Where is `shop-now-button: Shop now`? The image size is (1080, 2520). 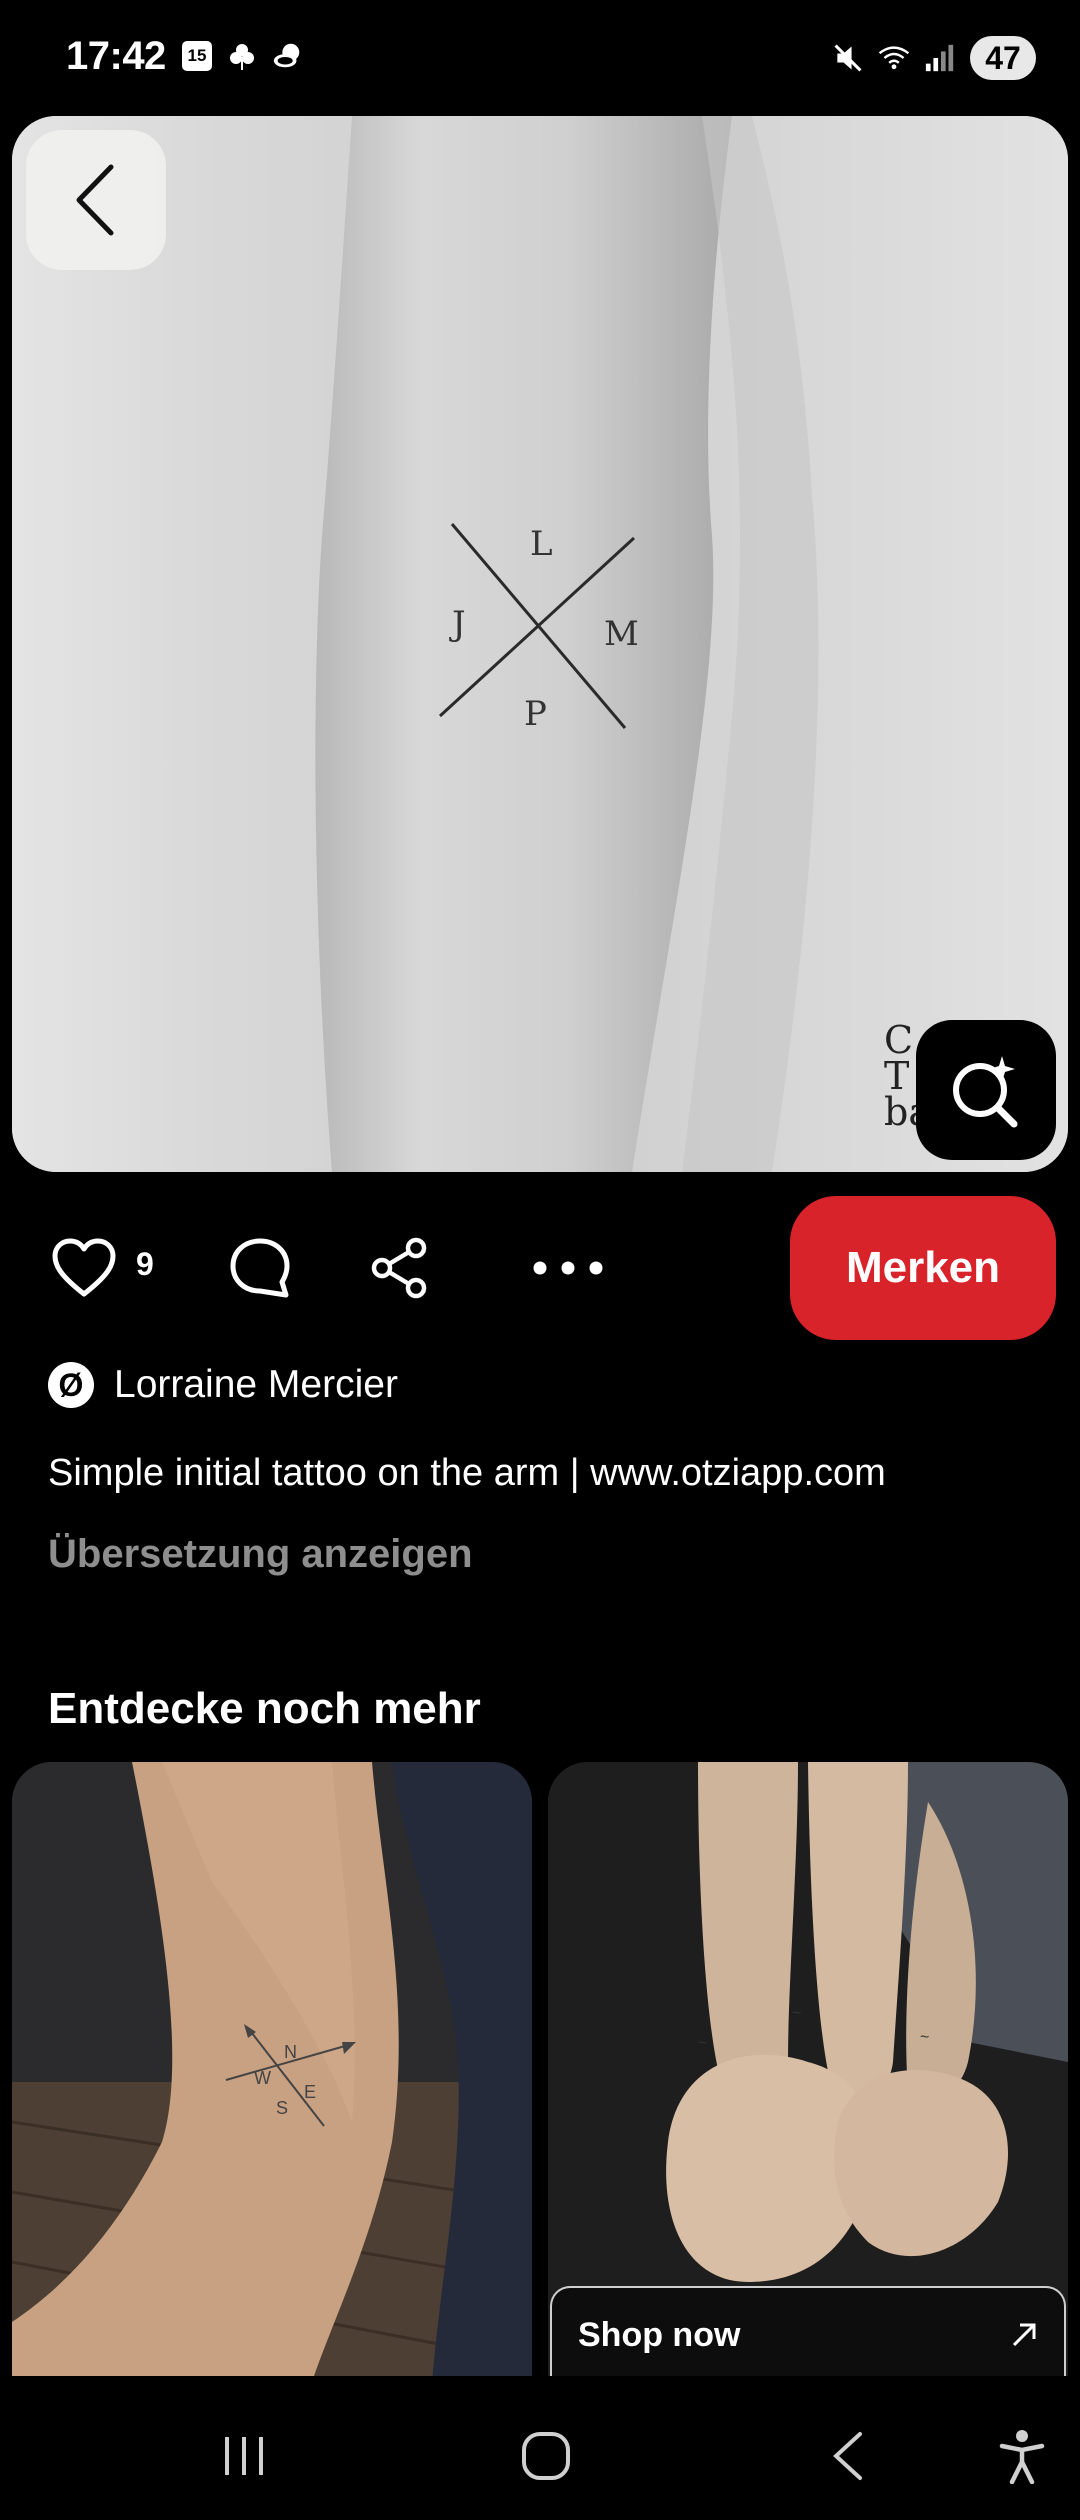 shop-now-button: Shop now is located at coordinates (808, 2334).